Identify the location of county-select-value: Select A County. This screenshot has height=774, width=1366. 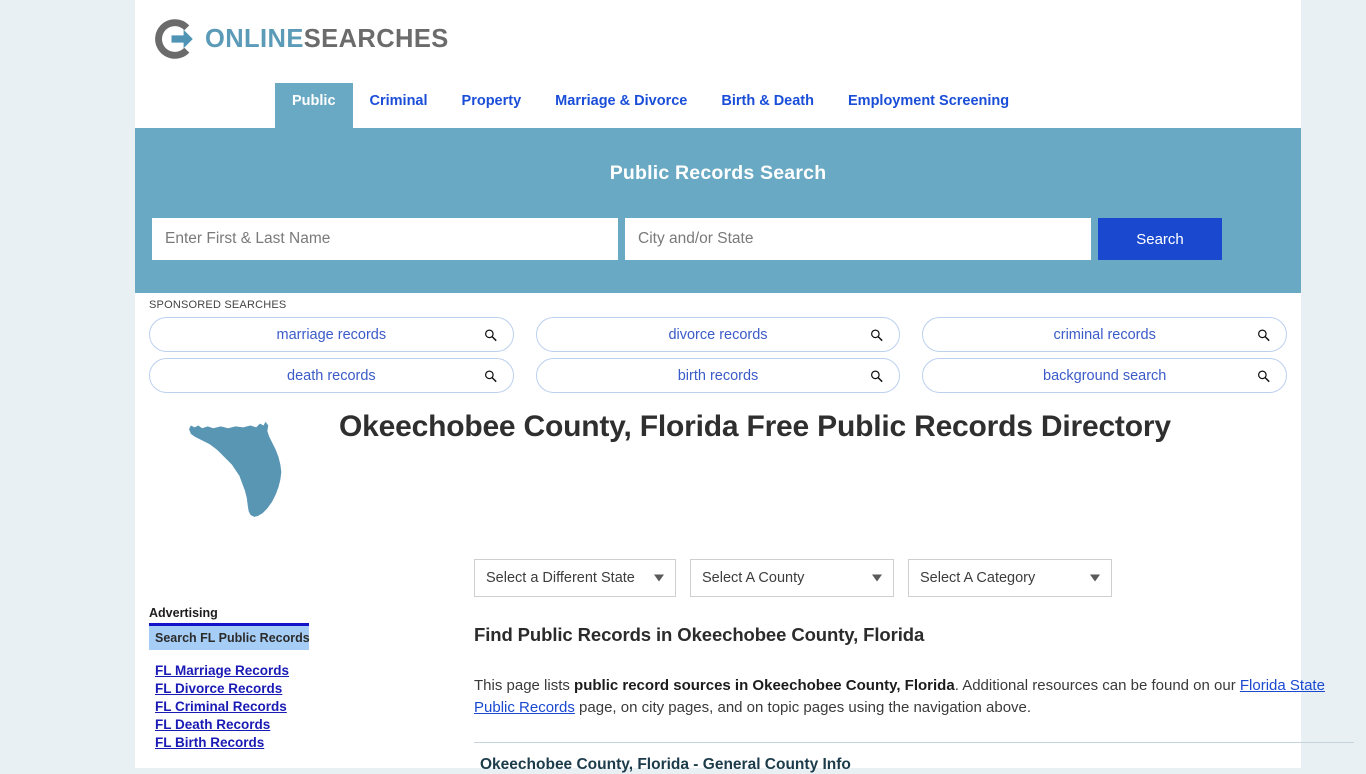
(753, 578).